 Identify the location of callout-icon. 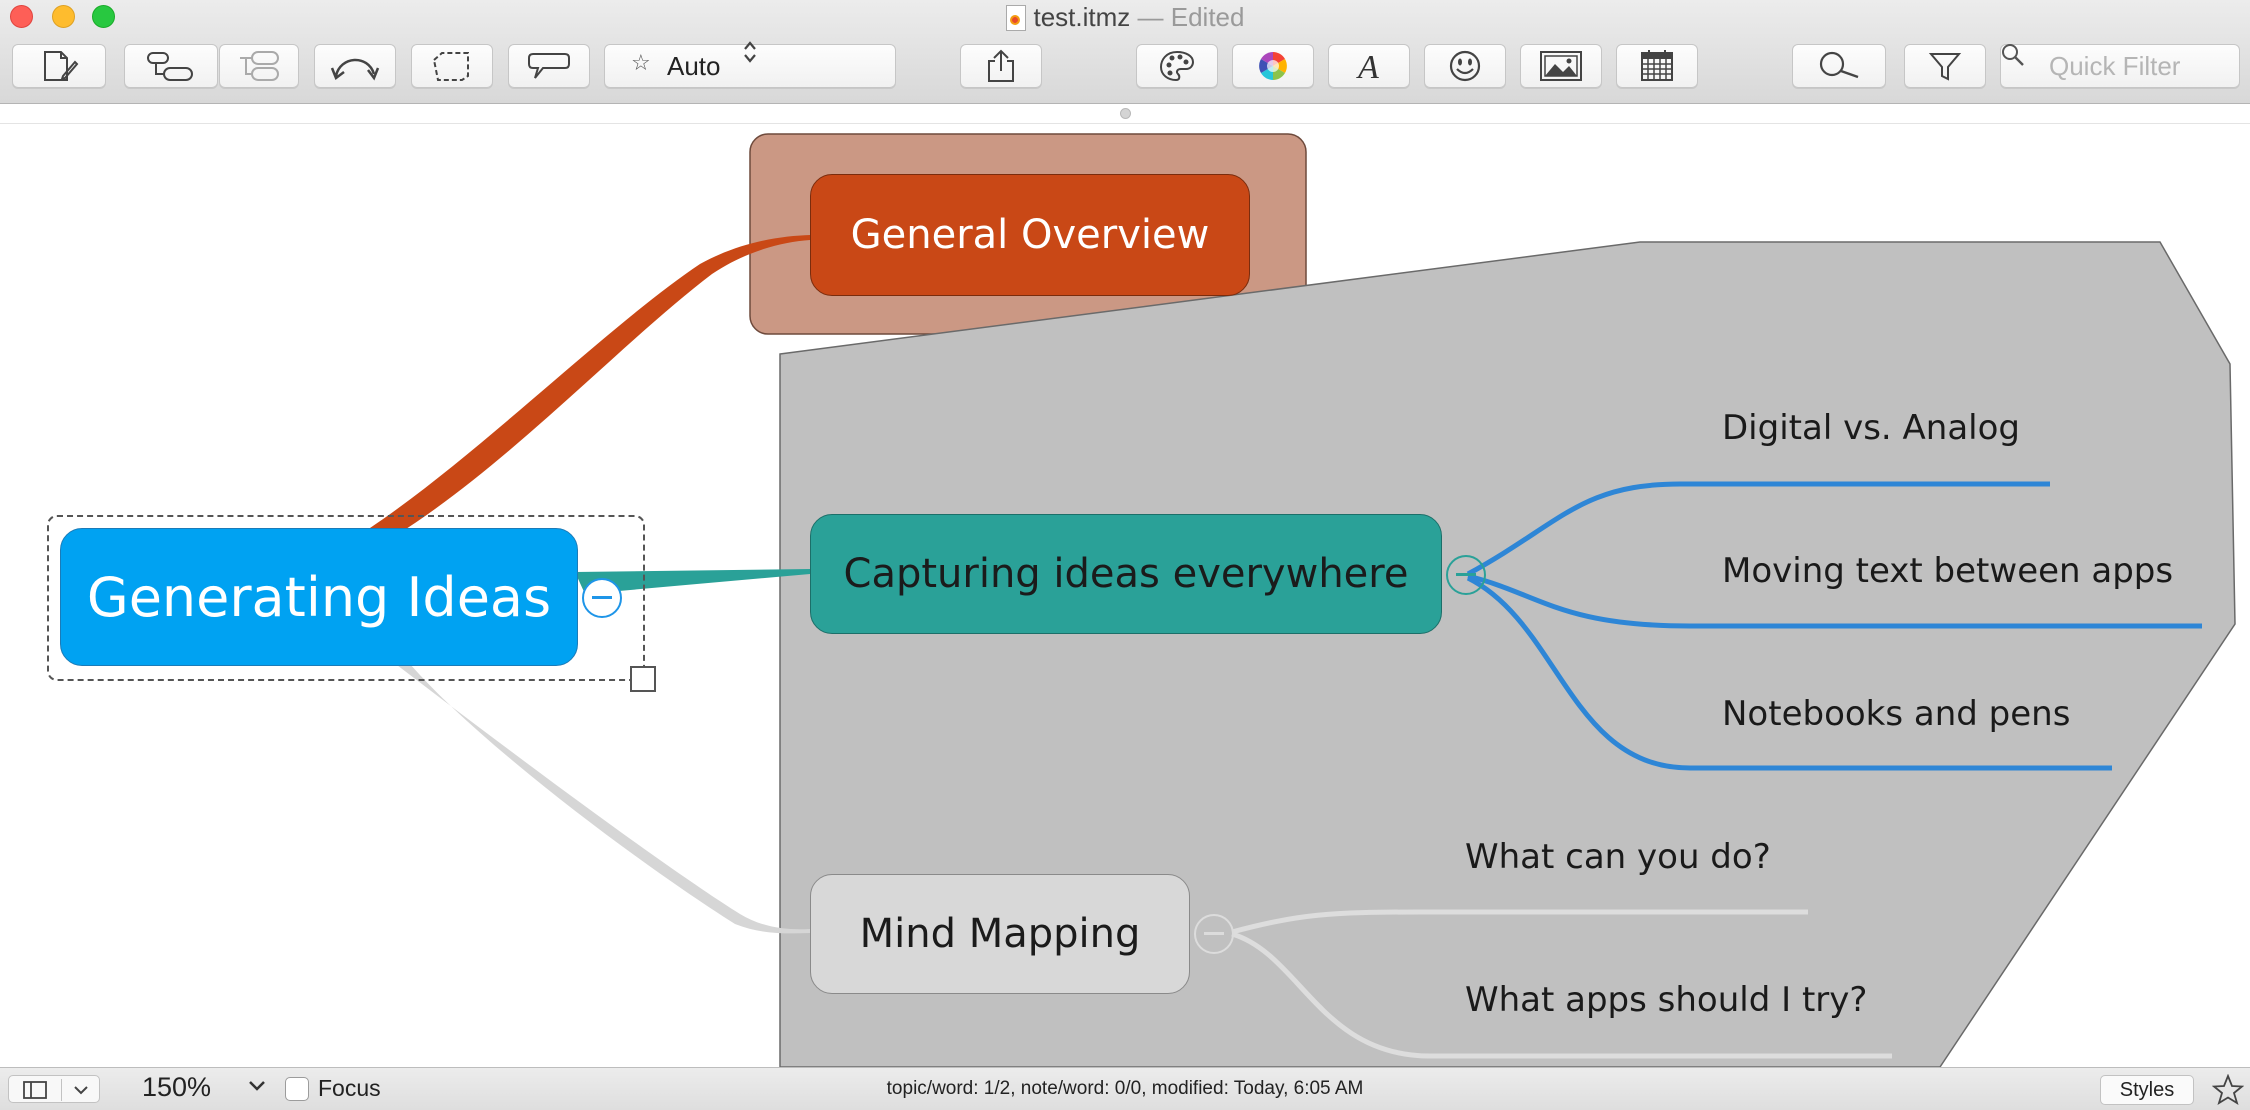
(549, 66).